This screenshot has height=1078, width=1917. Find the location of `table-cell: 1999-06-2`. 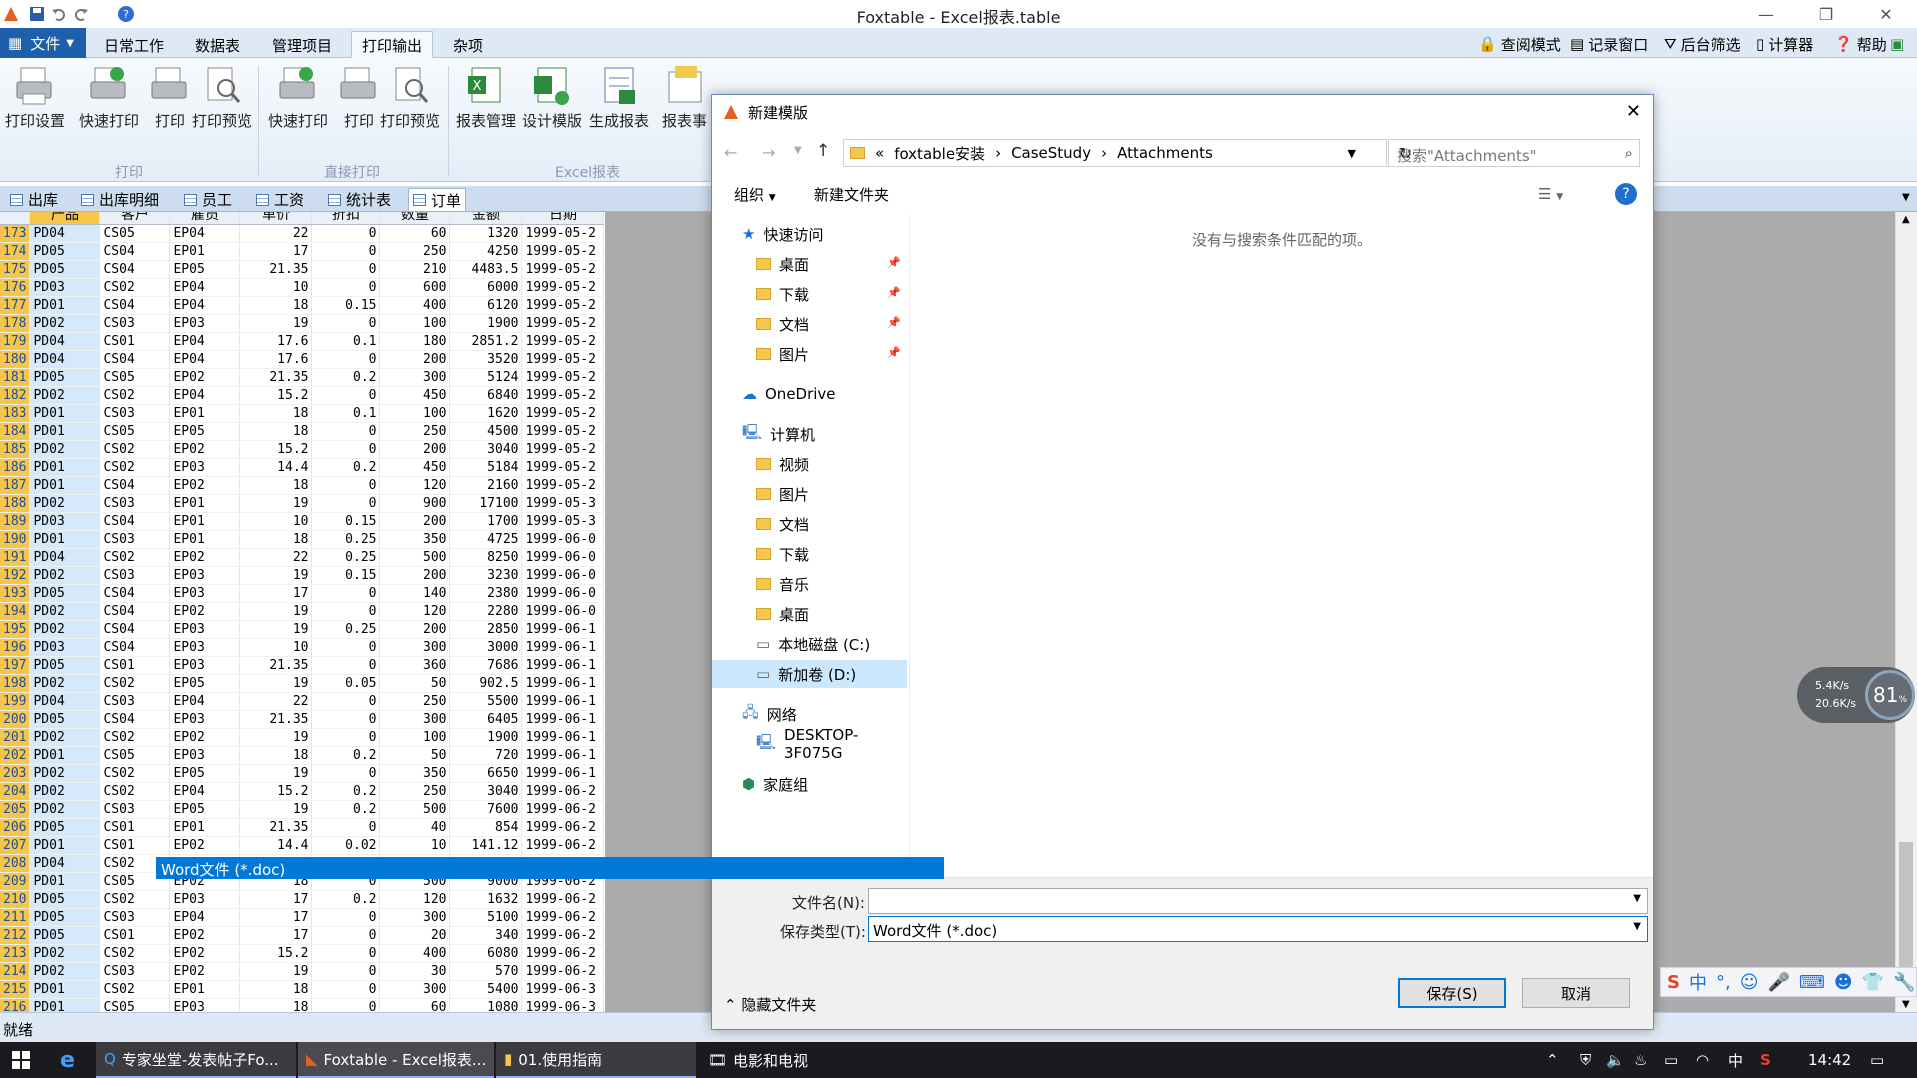

table-cell: 1999-06-2 is located at coordinates (563, 917).